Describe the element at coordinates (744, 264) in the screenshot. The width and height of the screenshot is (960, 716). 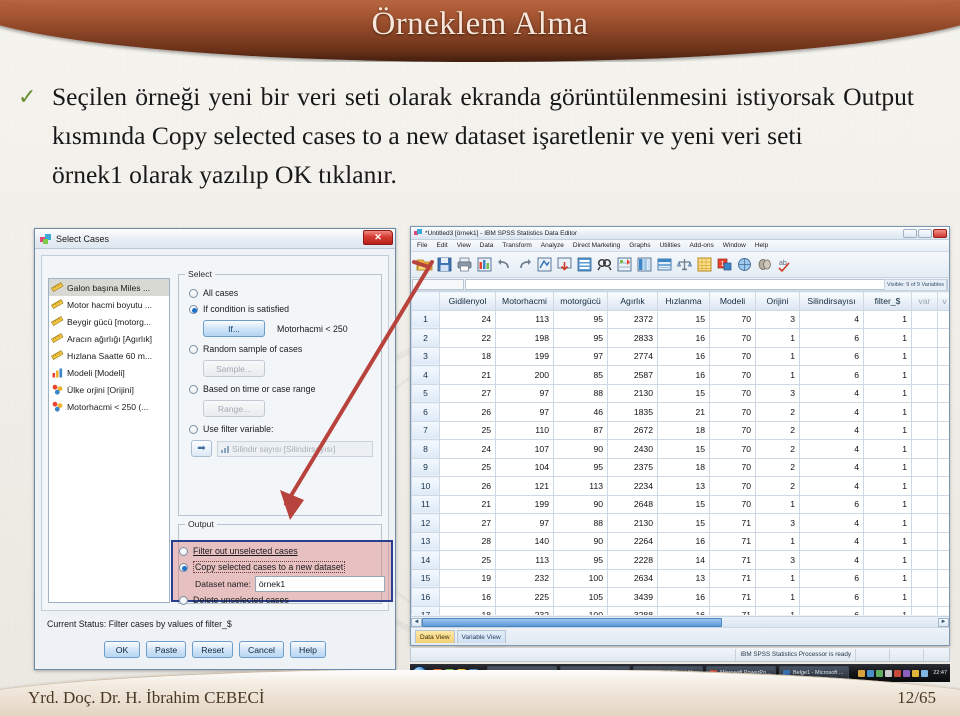
I see `use-variable-sets-icon` at that location.